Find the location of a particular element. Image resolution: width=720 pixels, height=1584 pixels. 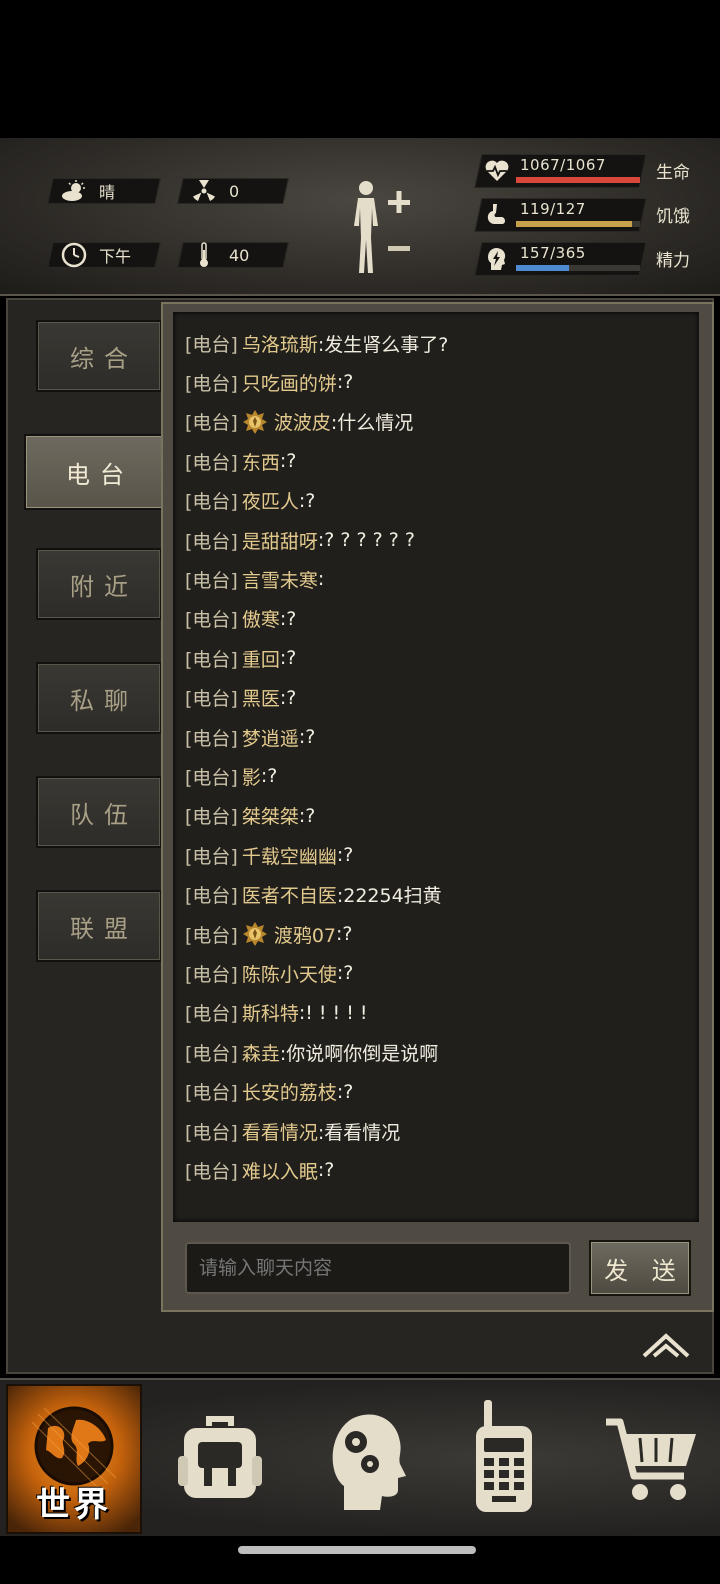

temperature-value: 40 is located at coordinates (239, 255).